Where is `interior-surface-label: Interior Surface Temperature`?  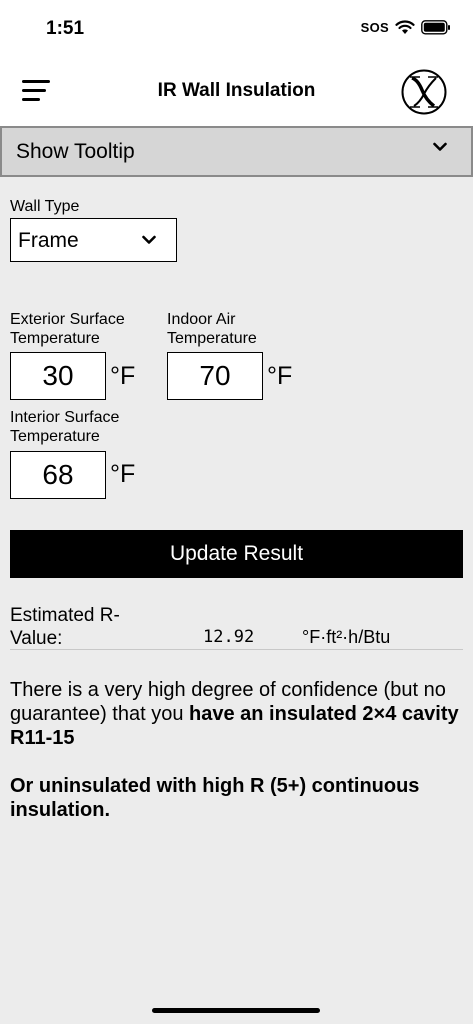 interior-surface-label: Interior Surface Temperature is located at coordinates (64, 427).